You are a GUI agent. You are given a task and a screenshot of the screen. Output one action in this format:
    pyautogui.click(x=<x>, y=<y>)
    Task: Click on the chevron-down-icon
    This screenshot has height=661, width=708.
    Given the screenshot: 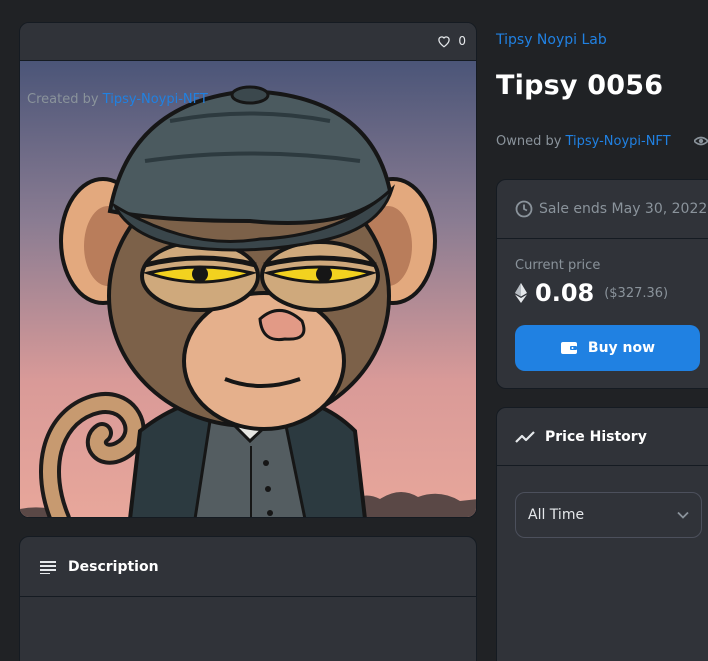 What is the action you would take?
    pyautogui.click(x=683, y=515)
    